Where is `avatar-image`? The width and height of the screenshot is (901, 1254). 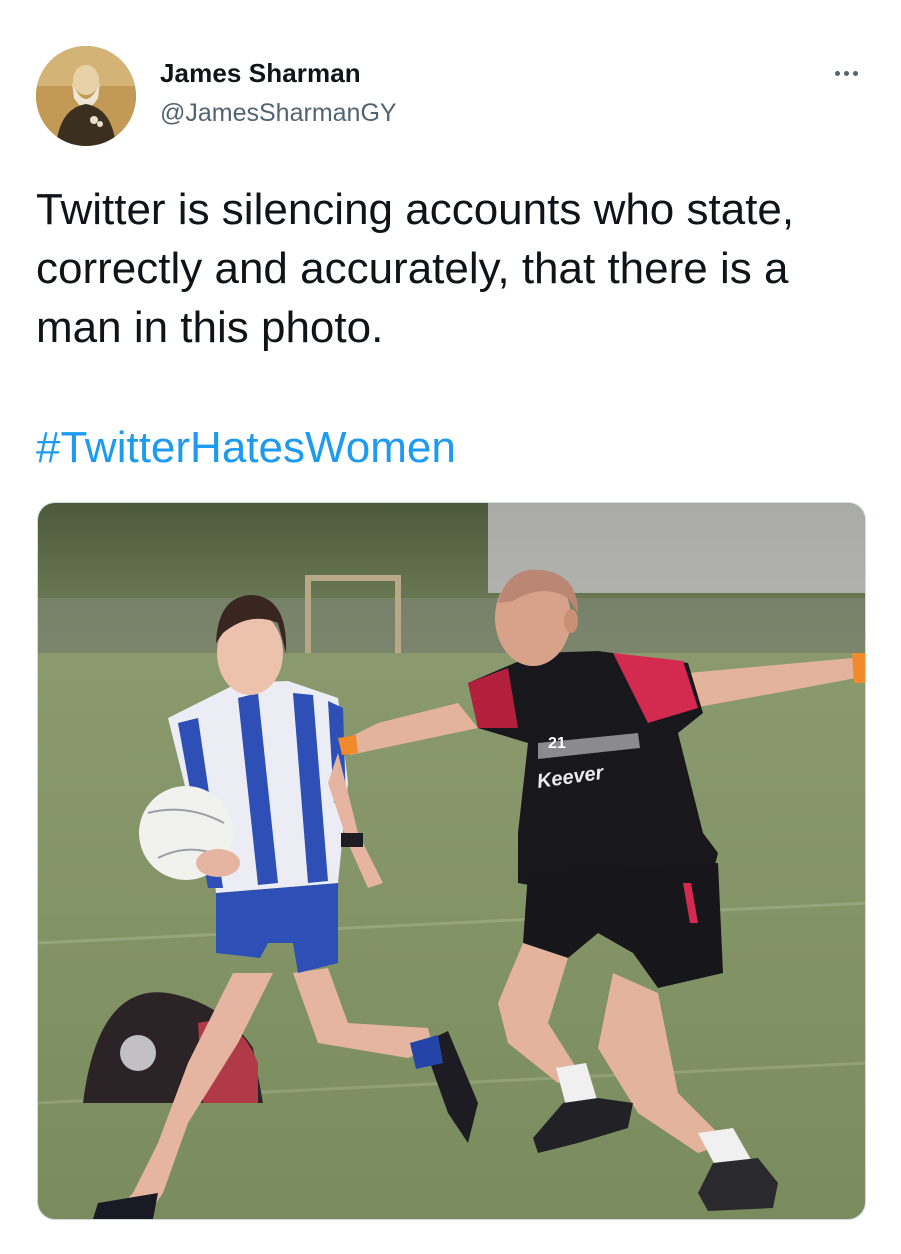
avatar-image is located at coordinates (86, 96).